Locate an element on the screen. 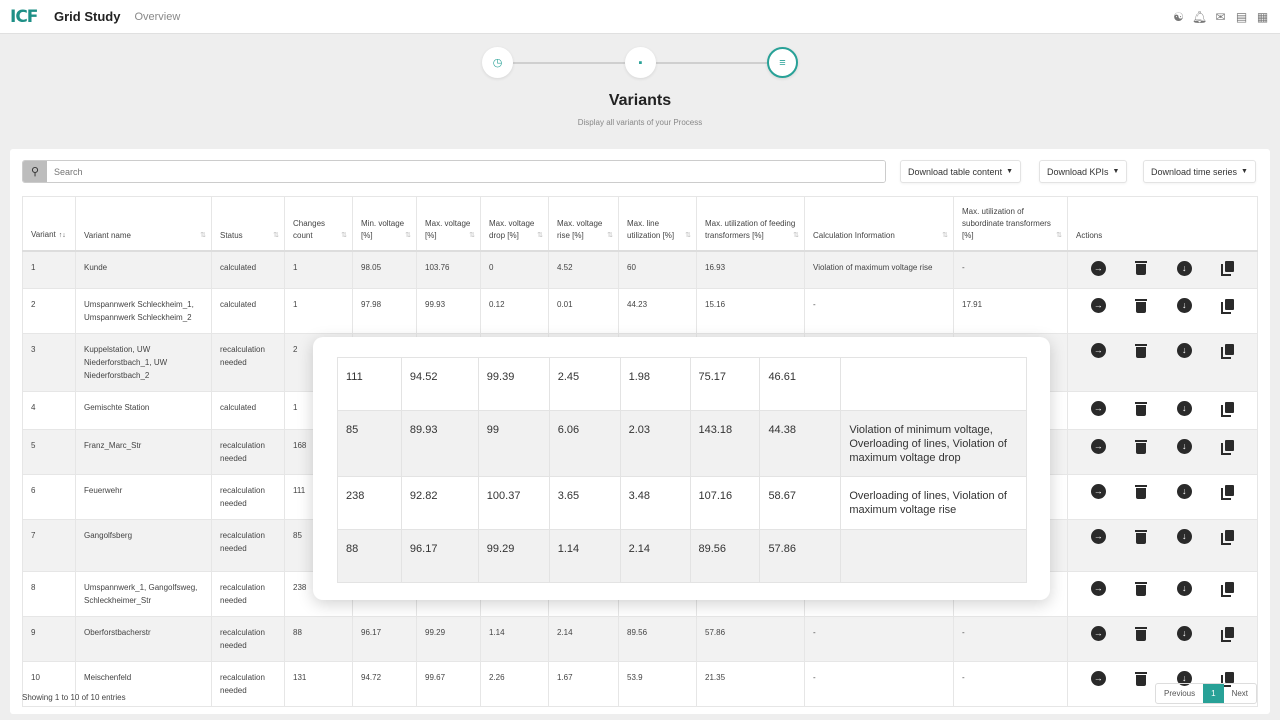  zoomed-cell-line-util: 89.56 is located at coordinates (725, 556).